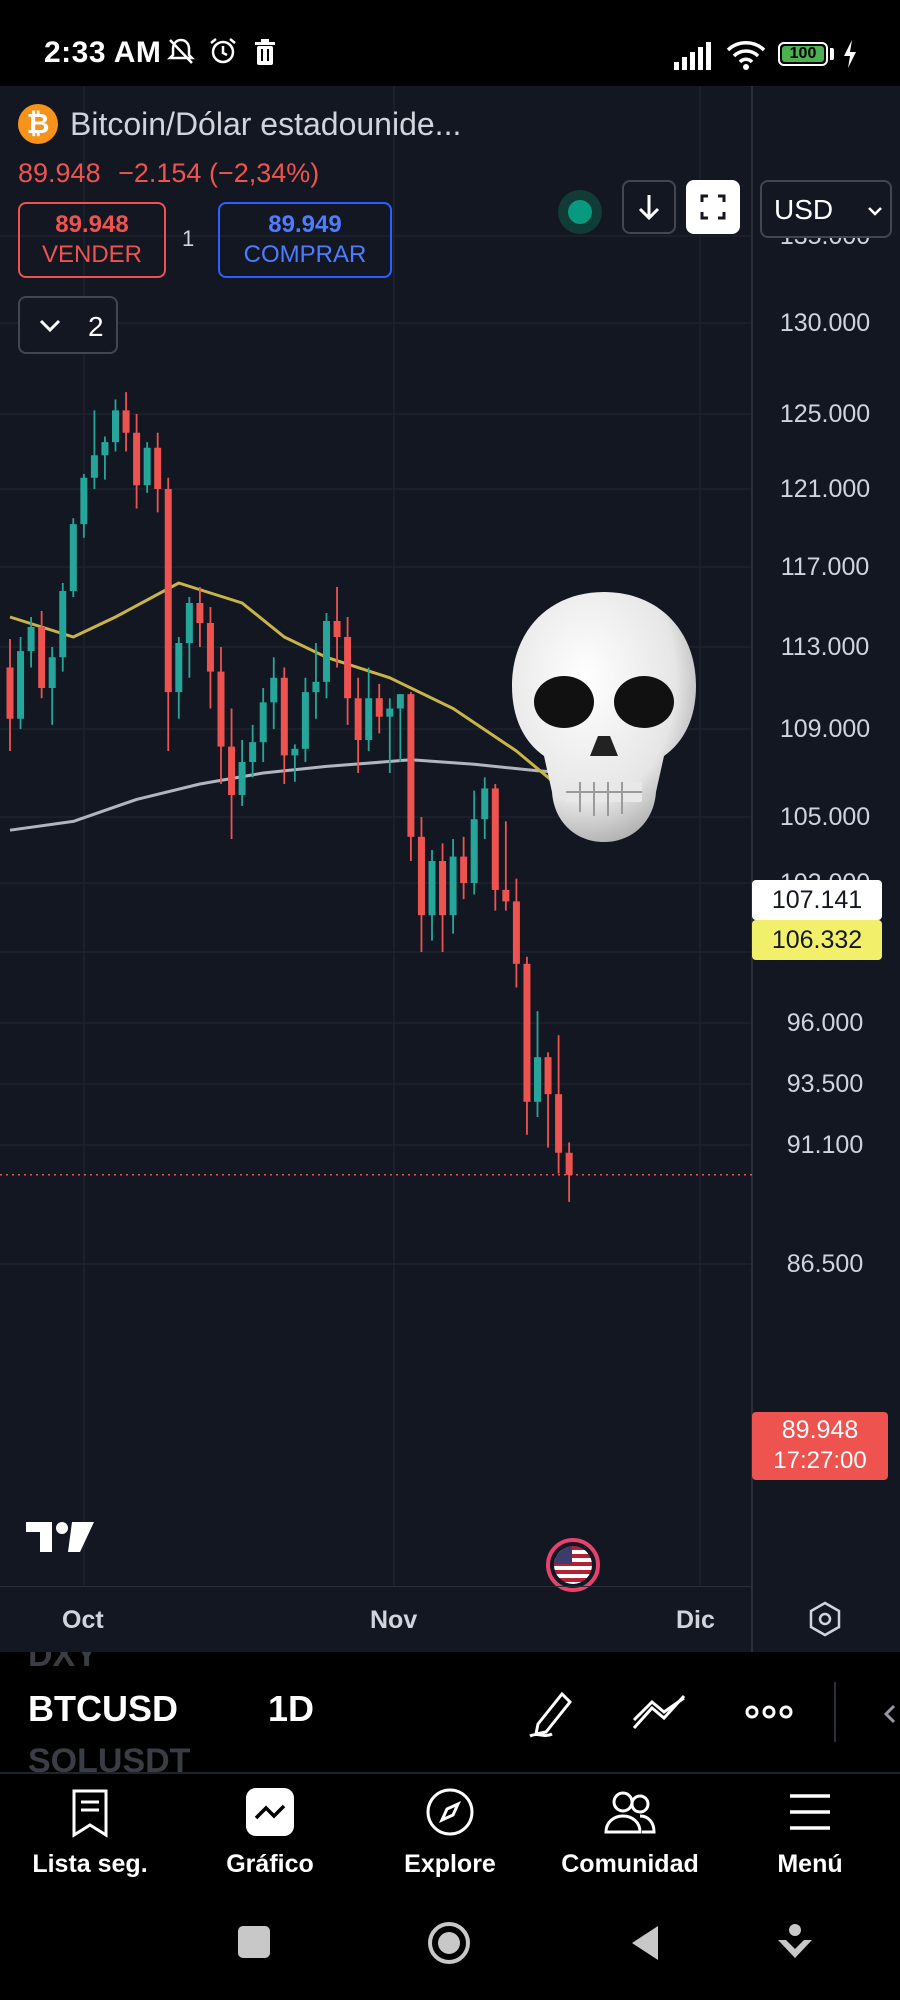 The width and height of the screenshot is (900, 2000). I want to click on indicators-toggle: 2, so click(68, 325).